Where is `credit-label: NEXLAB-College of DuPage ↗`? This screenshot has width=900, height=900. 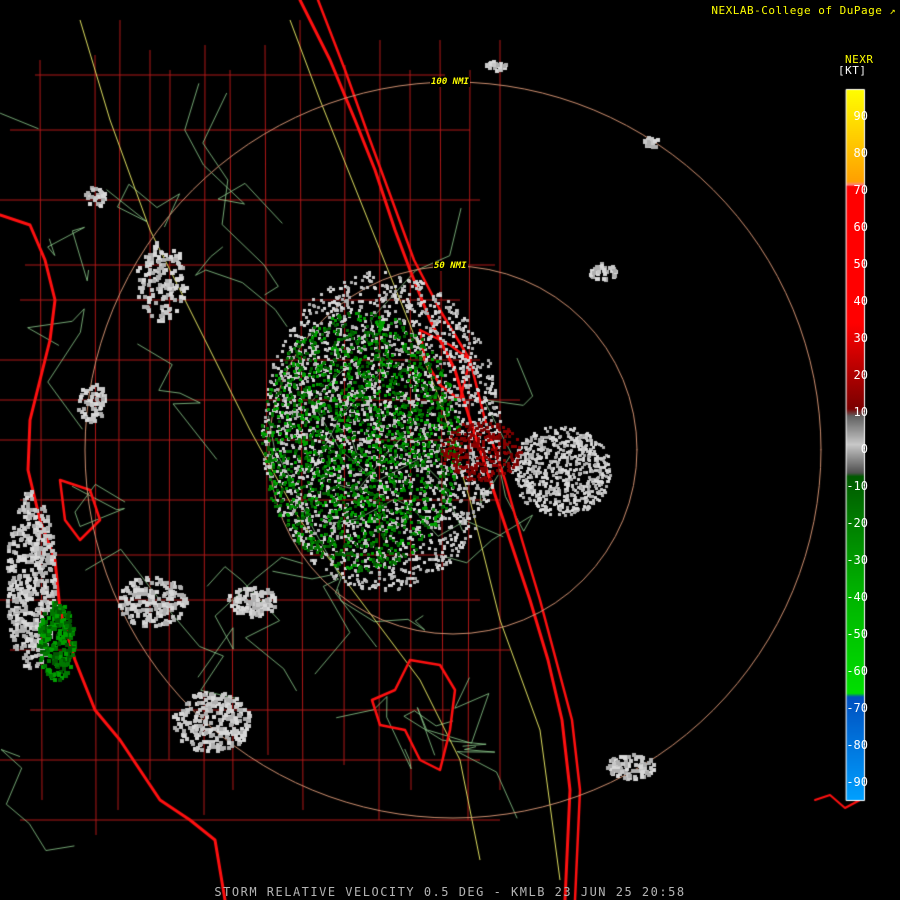 credit-label: NEXLAB-College of DuPage ↗ is located at coordinates (803, 10).